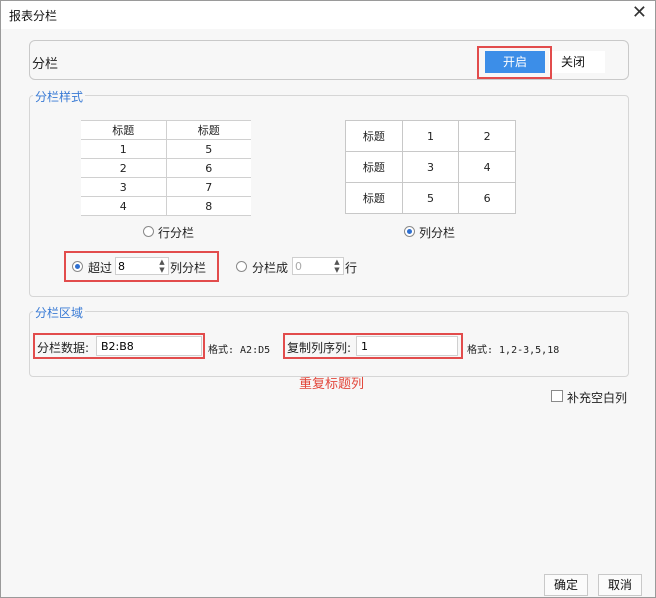 This screenshot has height=598, width=656. I want to click on data-format-hint: 格式: A2:D5, so click(239, 350).